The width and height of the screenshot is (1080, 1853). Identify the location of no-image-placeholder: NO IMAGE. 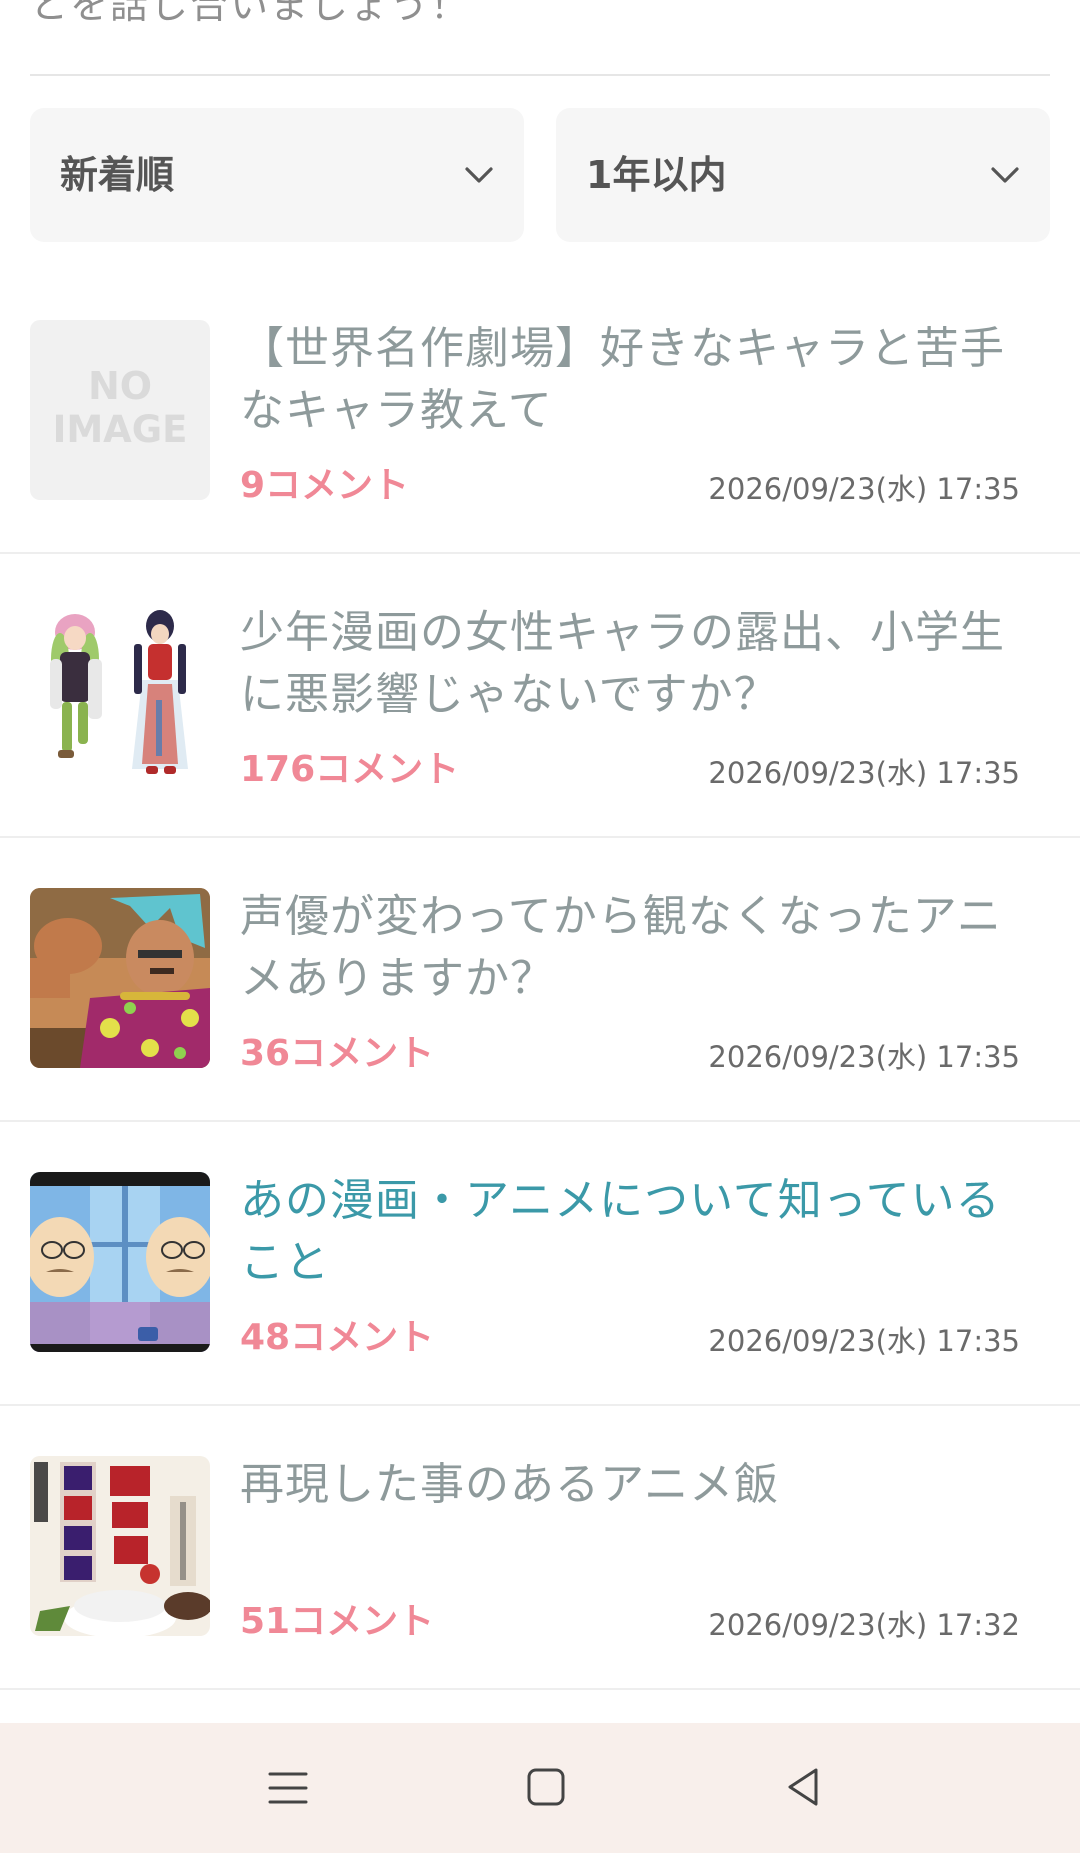
(120, 410).